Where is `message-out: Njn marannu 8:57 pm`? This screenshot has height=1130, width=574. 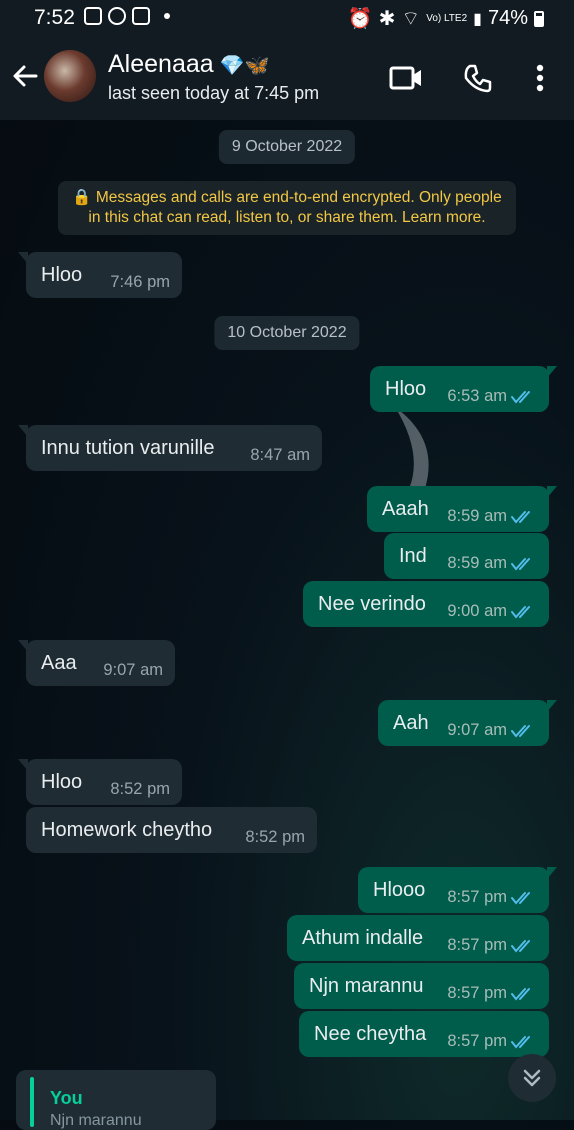
message-out: Njn marannu 8:57 pm is located at coordinates (421, 986).